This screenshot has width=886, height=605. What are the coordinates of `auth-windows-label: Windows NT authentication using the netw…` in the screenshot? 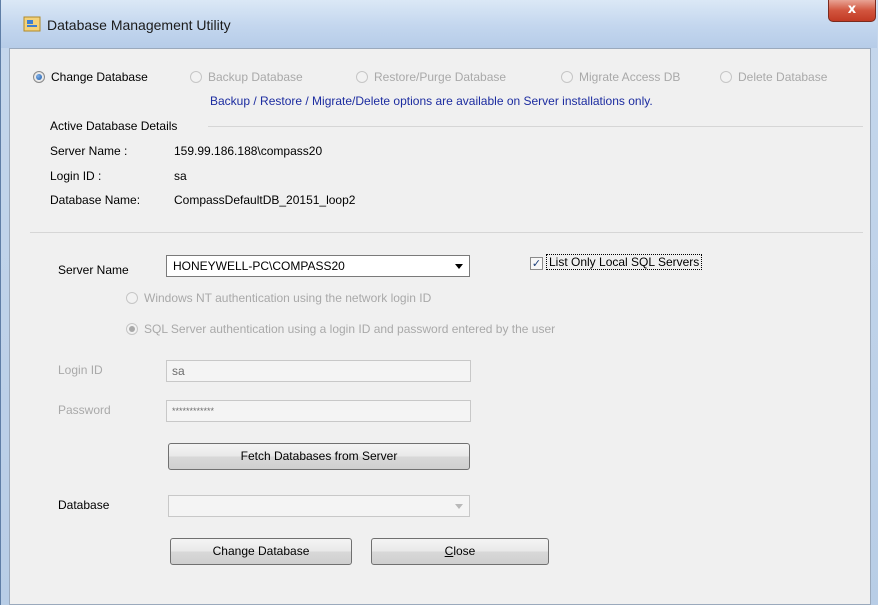 It's located at (288, 298).